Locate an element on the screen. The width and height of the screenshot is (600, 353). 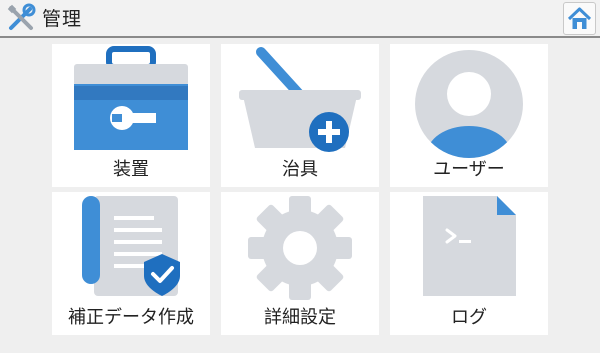
home-icon is located at coordinates (579, 18).